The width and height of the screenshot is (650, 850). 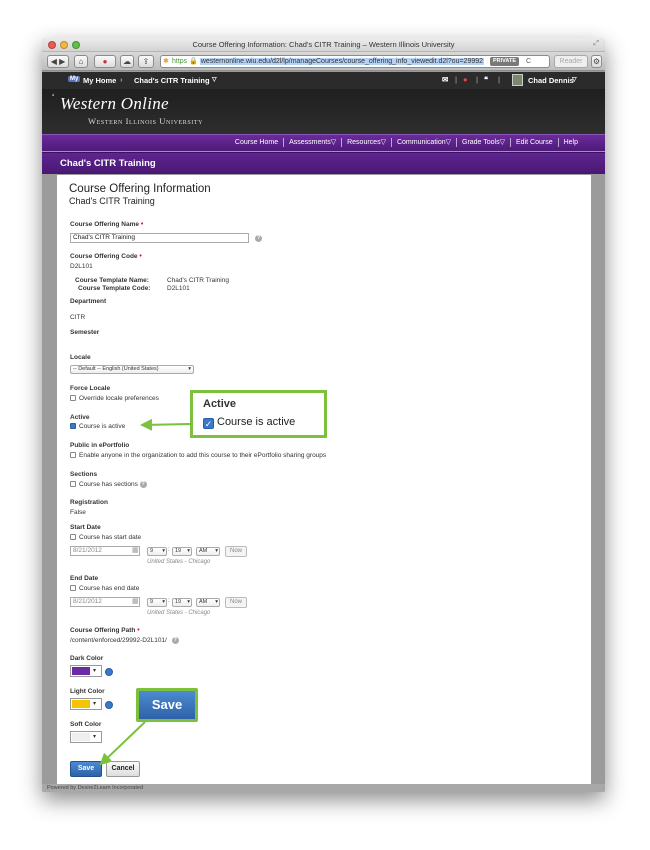 What do you see at coordinates (105, 61) in the screenshot?
I see `extension-icon: ●` at bounding box center [105, 61].